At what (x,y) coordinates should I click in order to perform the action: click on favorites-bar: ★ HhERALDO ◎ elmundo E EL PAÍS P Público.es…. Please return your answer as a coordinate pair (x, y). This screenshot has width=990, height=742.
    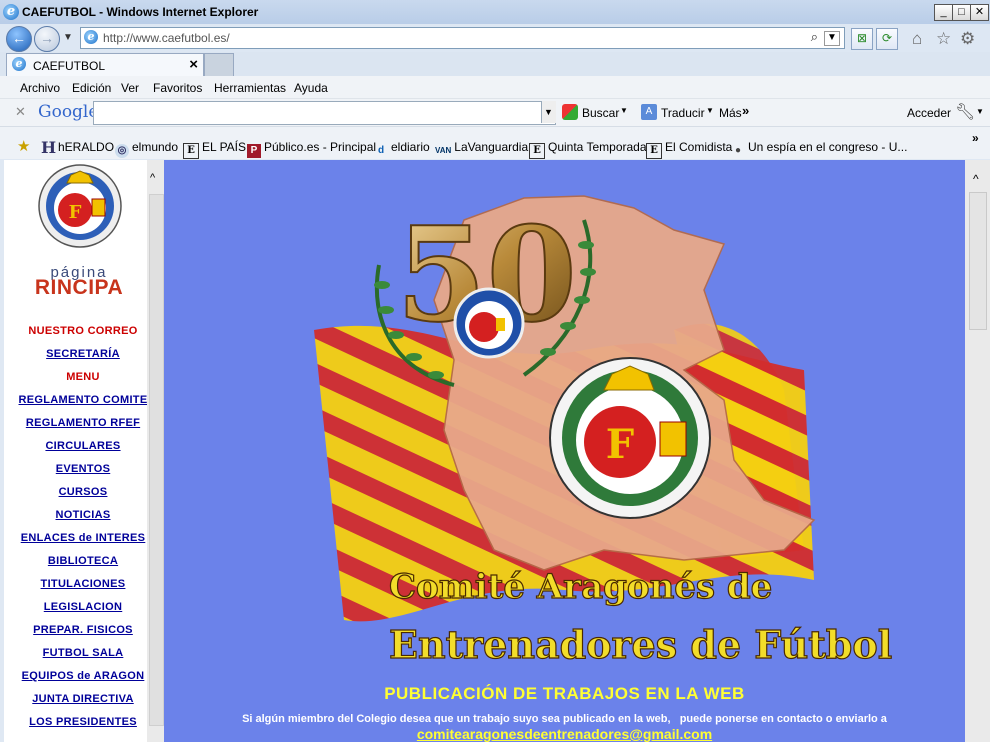
    Looking at the image, I should click on (495, 142).